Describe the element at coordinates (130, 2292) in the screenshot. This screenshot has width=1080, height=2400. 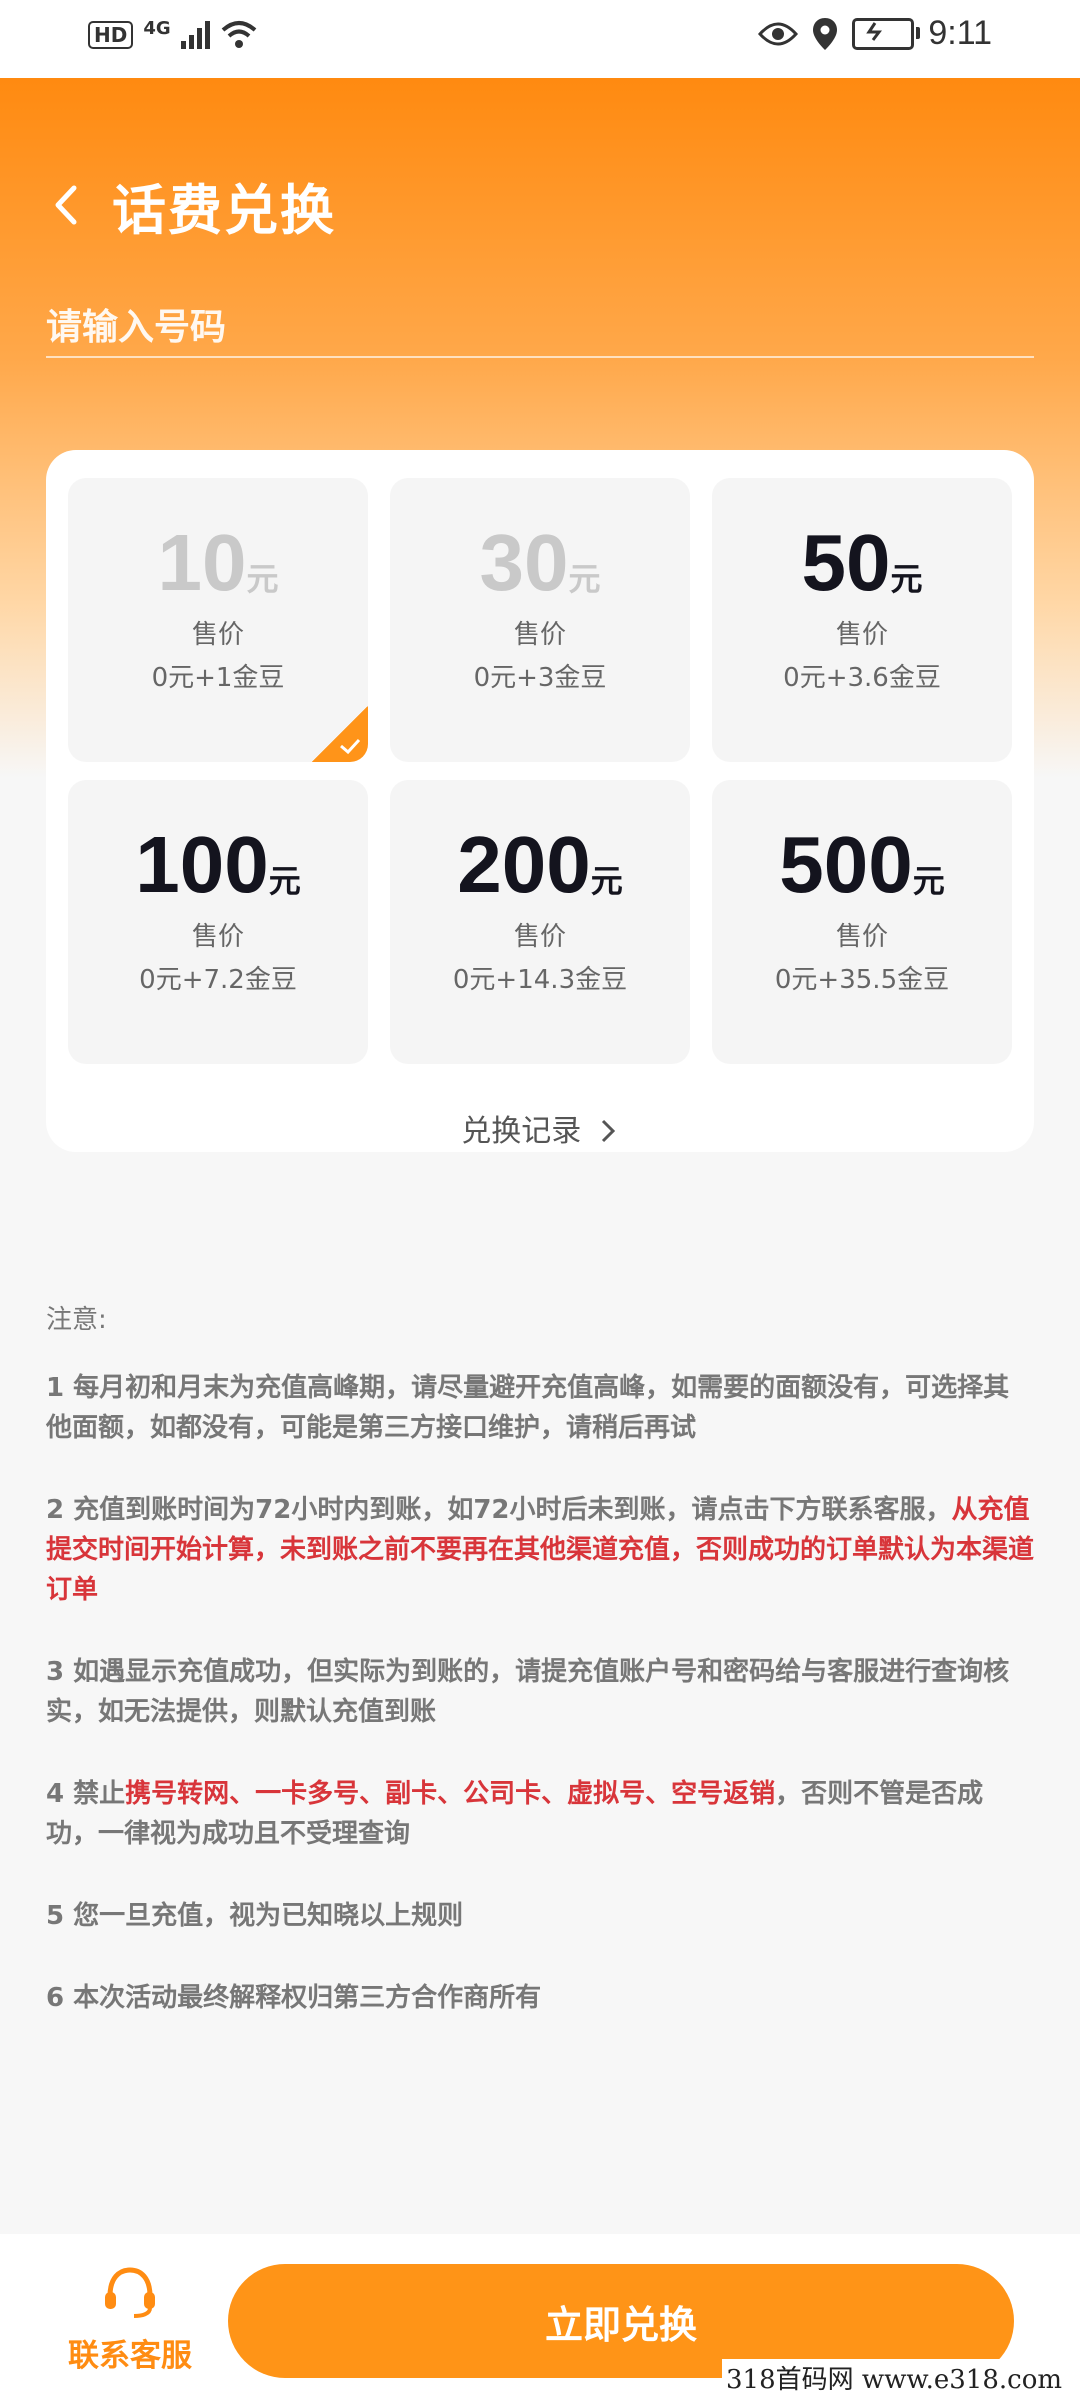
I see `headset-icon` at that location.